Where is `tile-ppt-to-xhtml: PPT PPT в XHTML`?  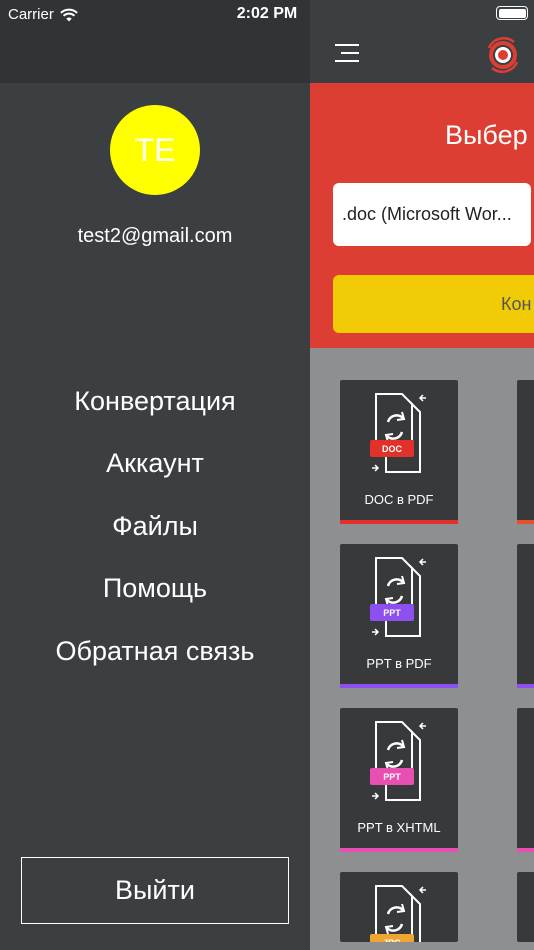
tile-ppt-to-xhtml: PPT PPT в XHTML is located at coordinates (399, 780).